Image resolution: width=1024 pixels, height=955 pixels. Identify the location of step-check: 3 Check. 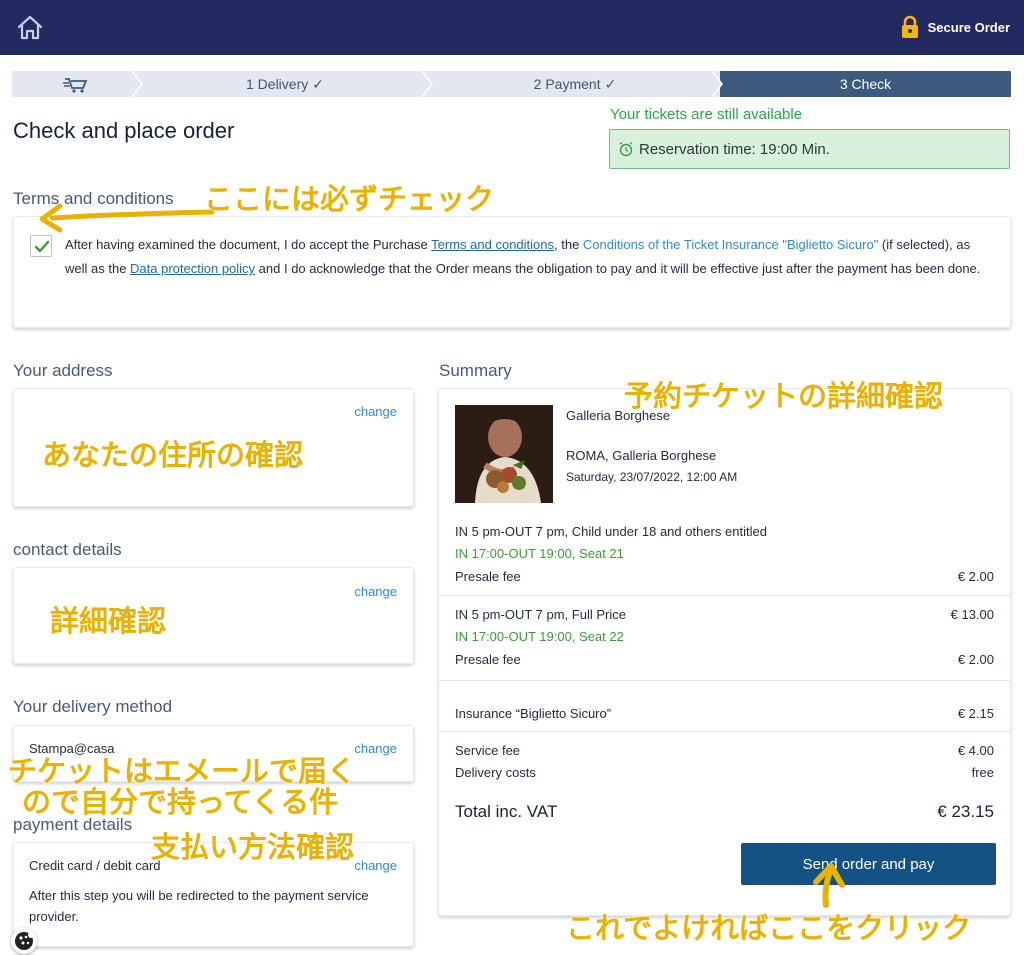
(865, 84).